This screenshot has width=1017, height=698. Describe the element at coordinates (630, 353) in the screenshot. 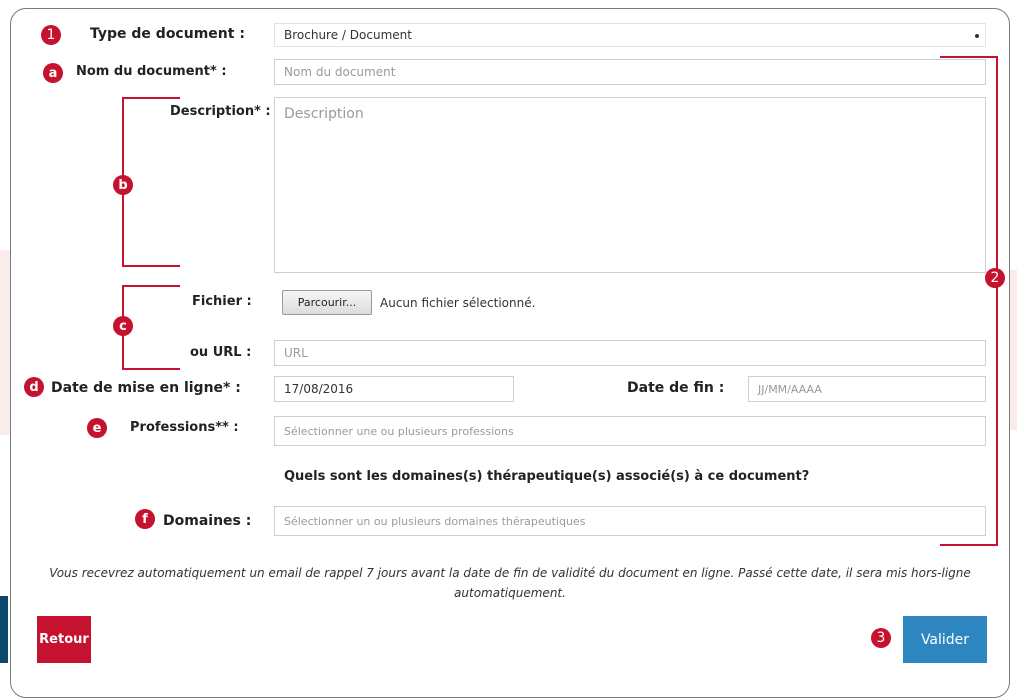

I see `url-input: URL` at that location.